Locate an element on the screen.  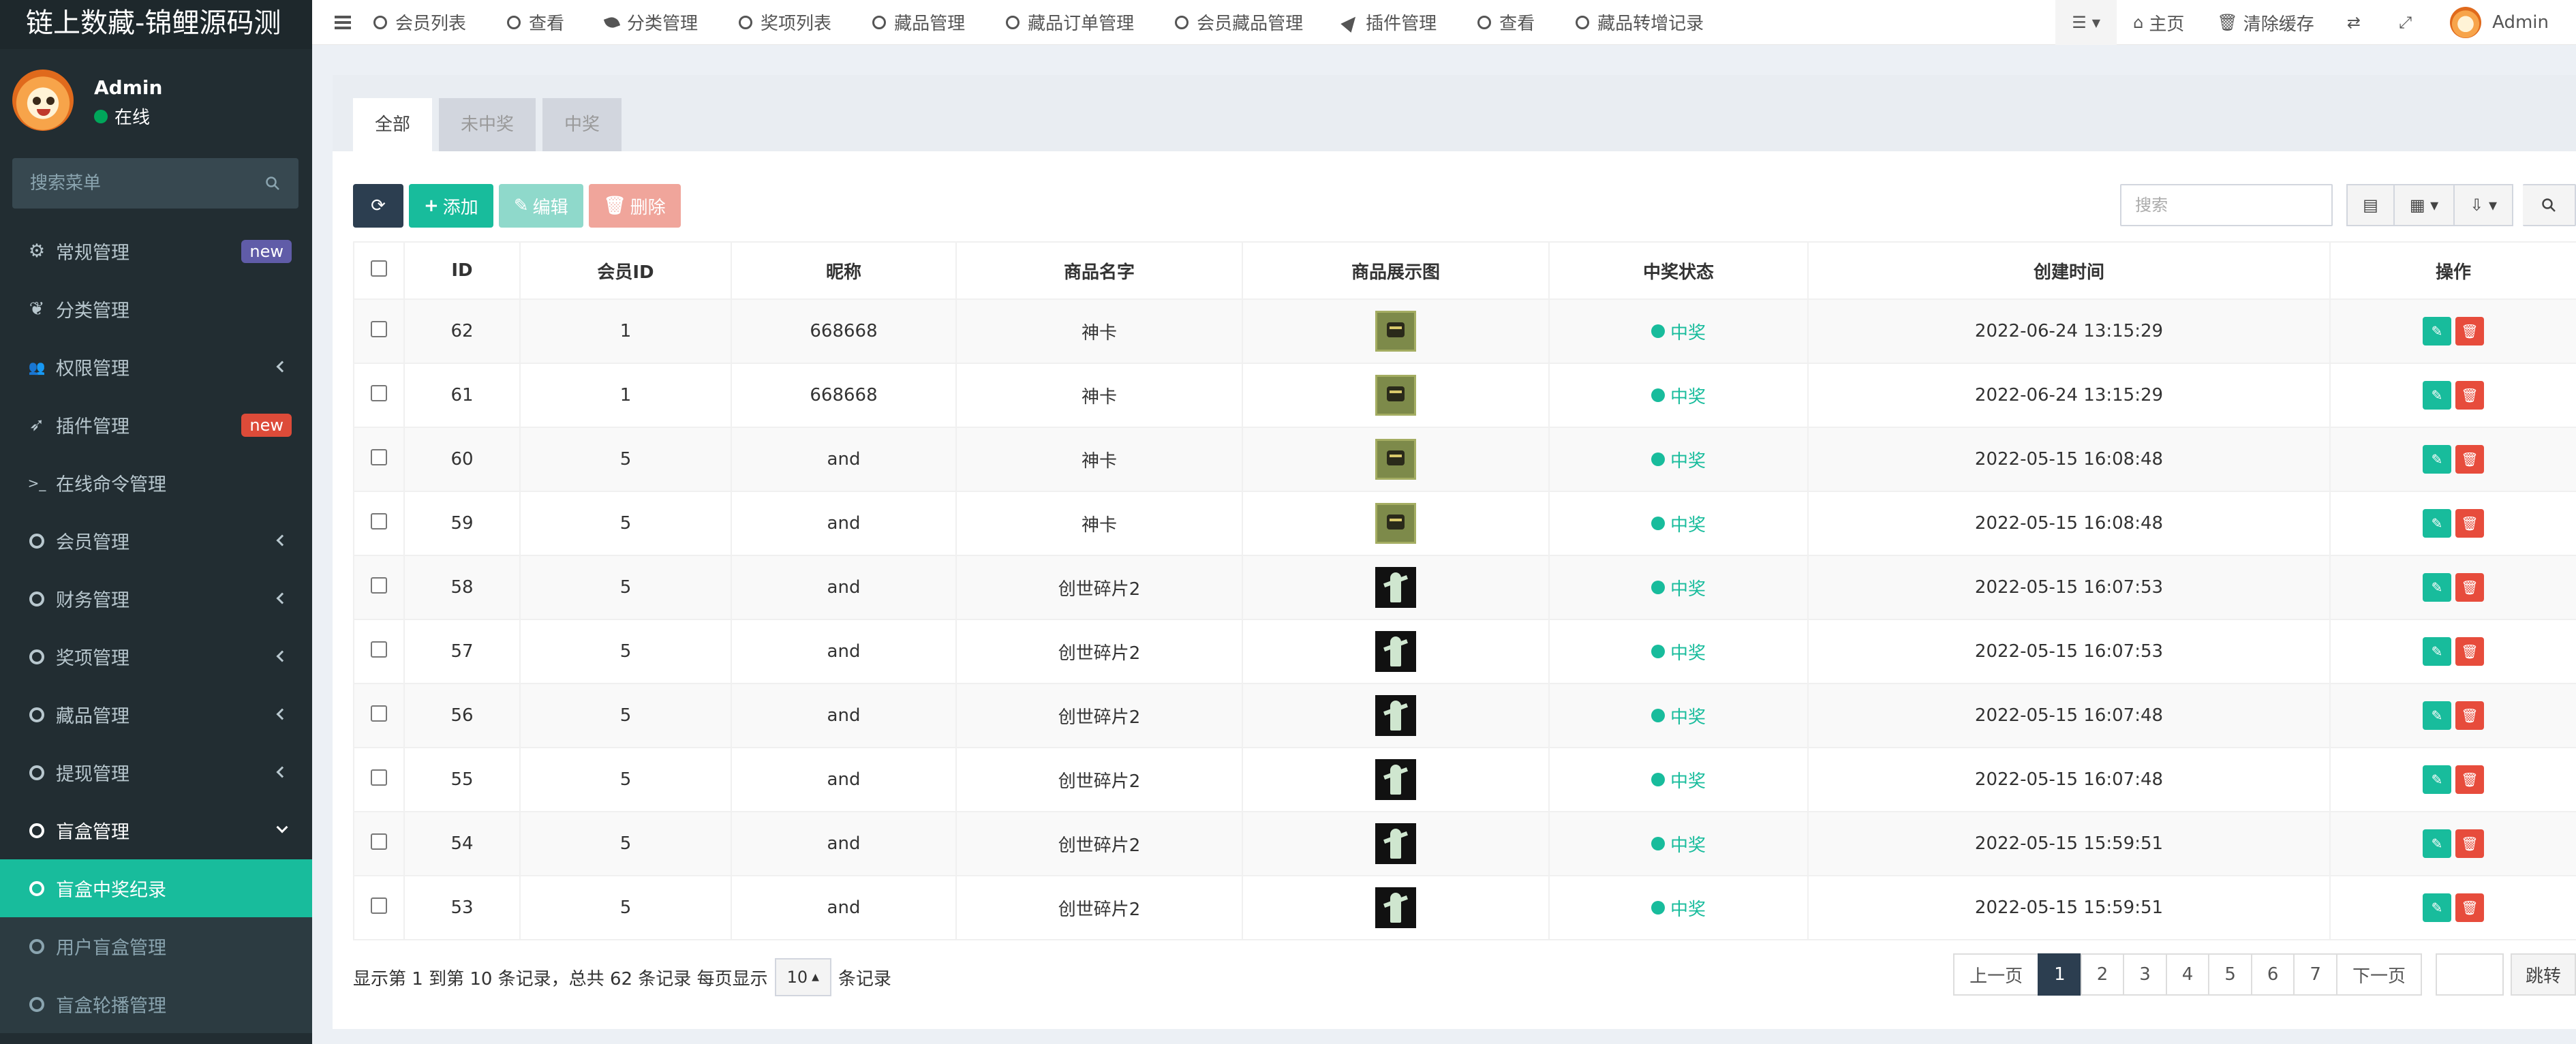
sidebar-item: 提现管理 is located at coordinates (156, 772).